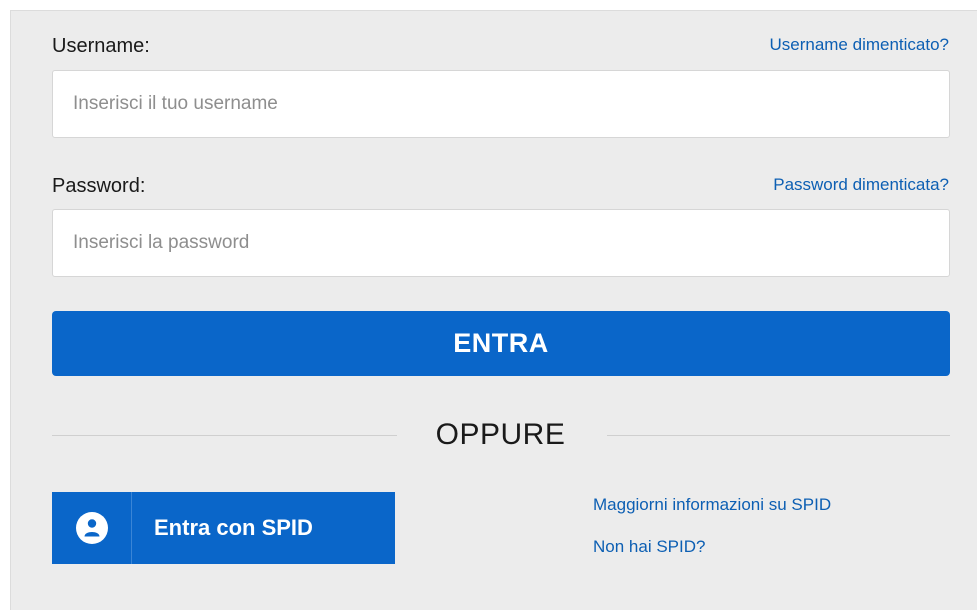  I want to click on user-icon, so click(91, 528).